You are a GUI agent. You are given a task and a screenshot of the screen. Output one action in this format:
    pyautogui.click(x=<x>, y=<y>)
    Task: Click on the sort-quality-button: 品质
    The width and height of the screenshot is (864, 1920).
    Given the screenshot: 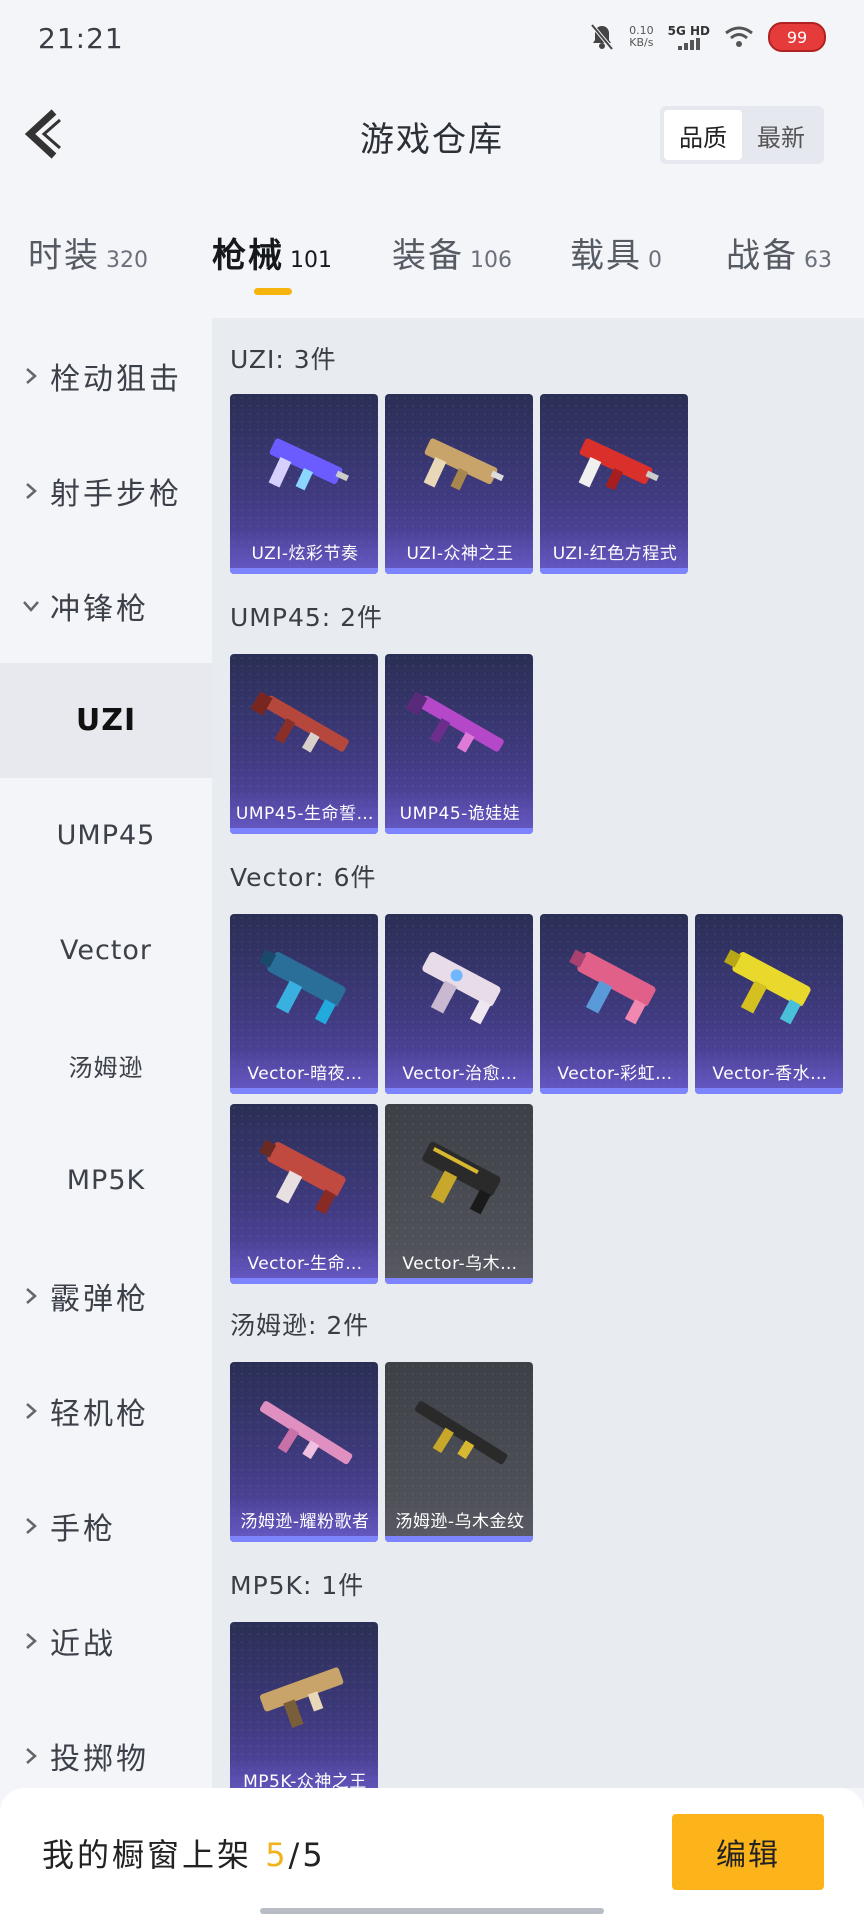 What is the action you would take?
    pyautogui.click(x=703, y=135)
    